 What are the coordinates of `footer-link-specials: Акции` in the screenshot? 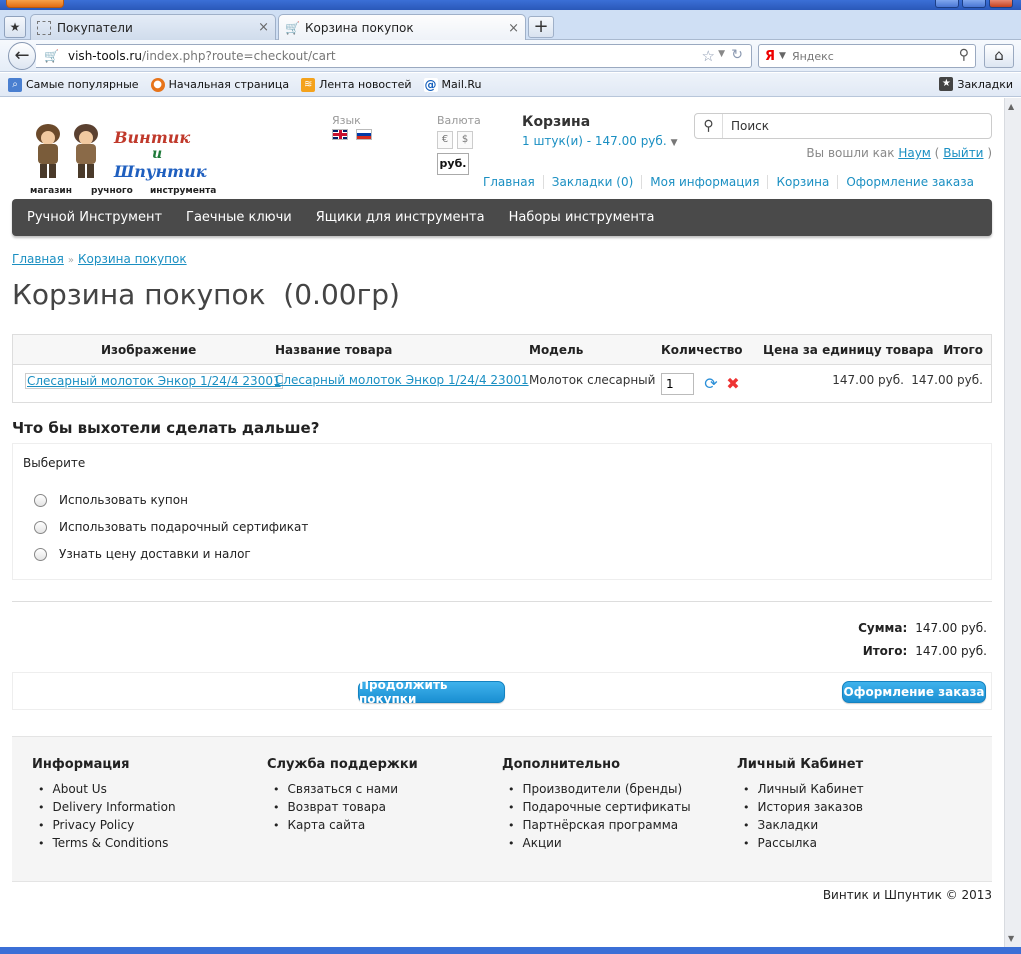 It's located at (596, 843).